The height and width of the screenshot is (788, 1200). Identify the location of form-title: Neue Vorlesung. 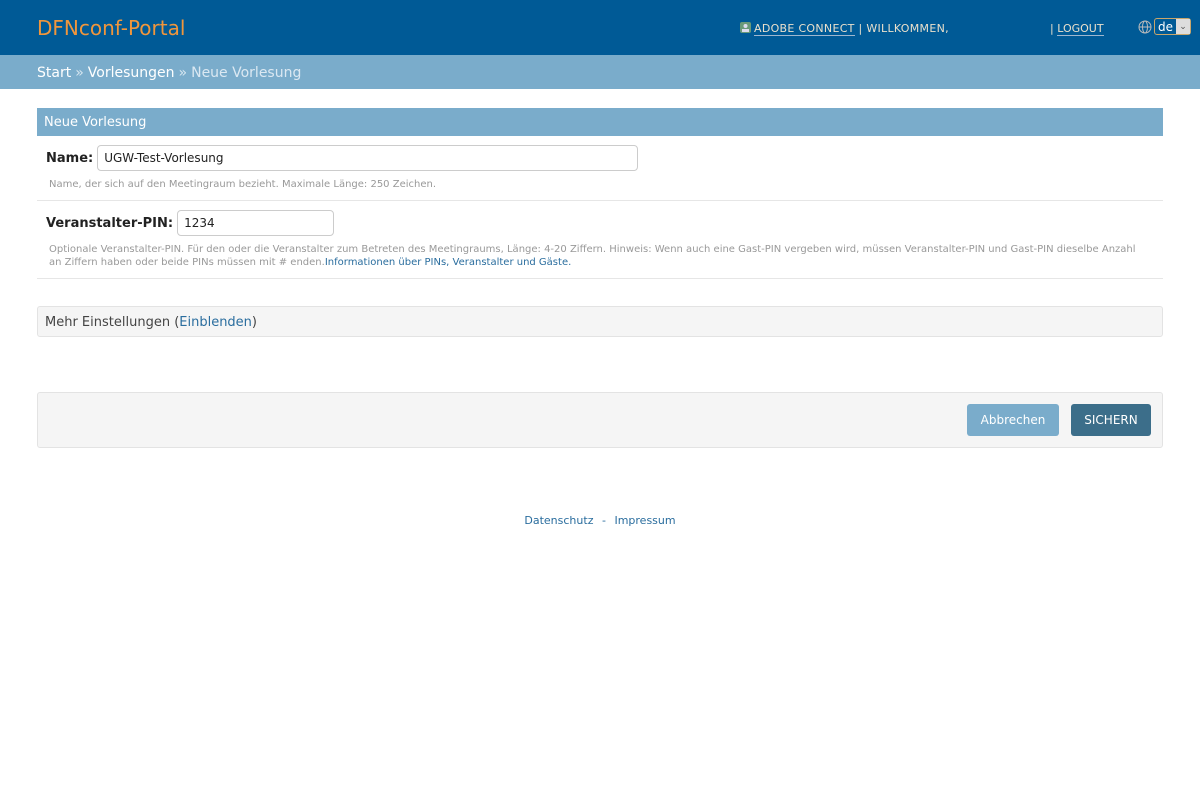
(600, 122).